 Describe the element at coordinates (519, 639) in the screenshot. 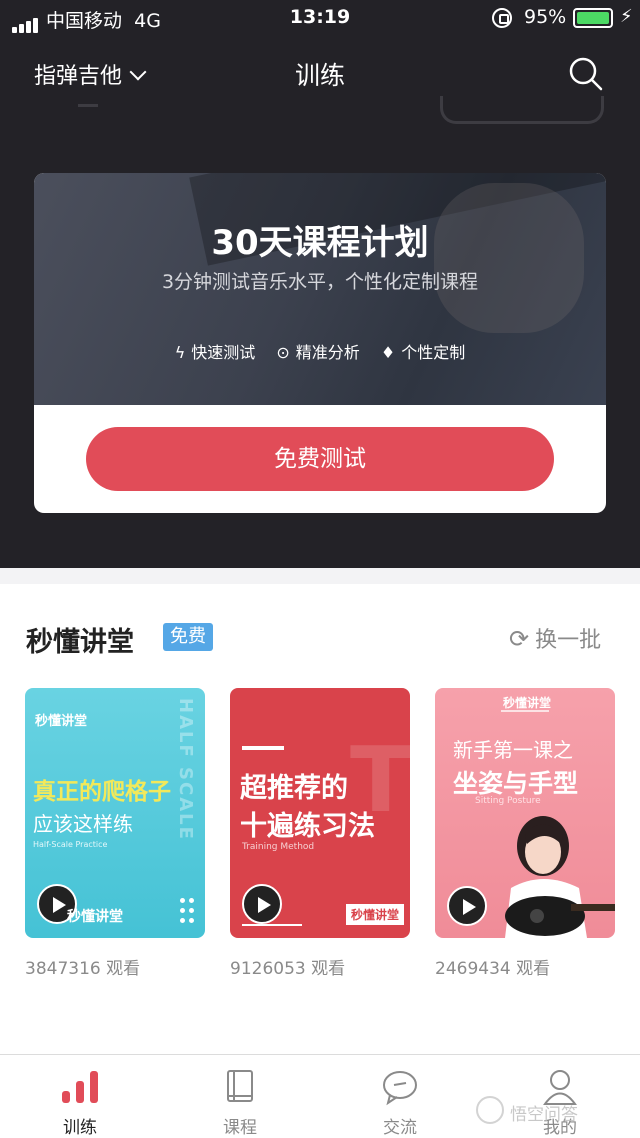

I see `refresh-icon: ⟳` at that location.